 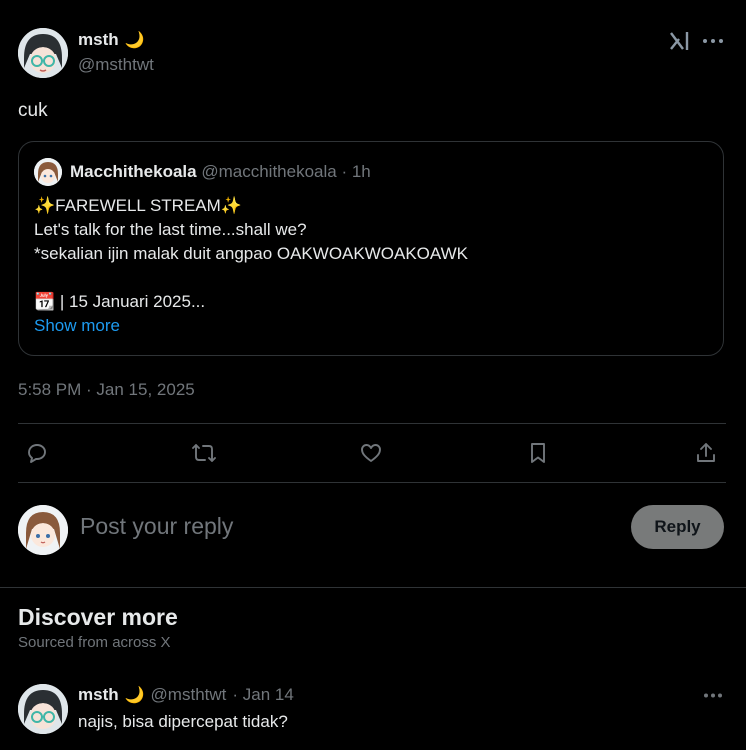 I want to click on quote-line-1: ✨FAREWELL STREAM✨, so click(x=138, y=205).